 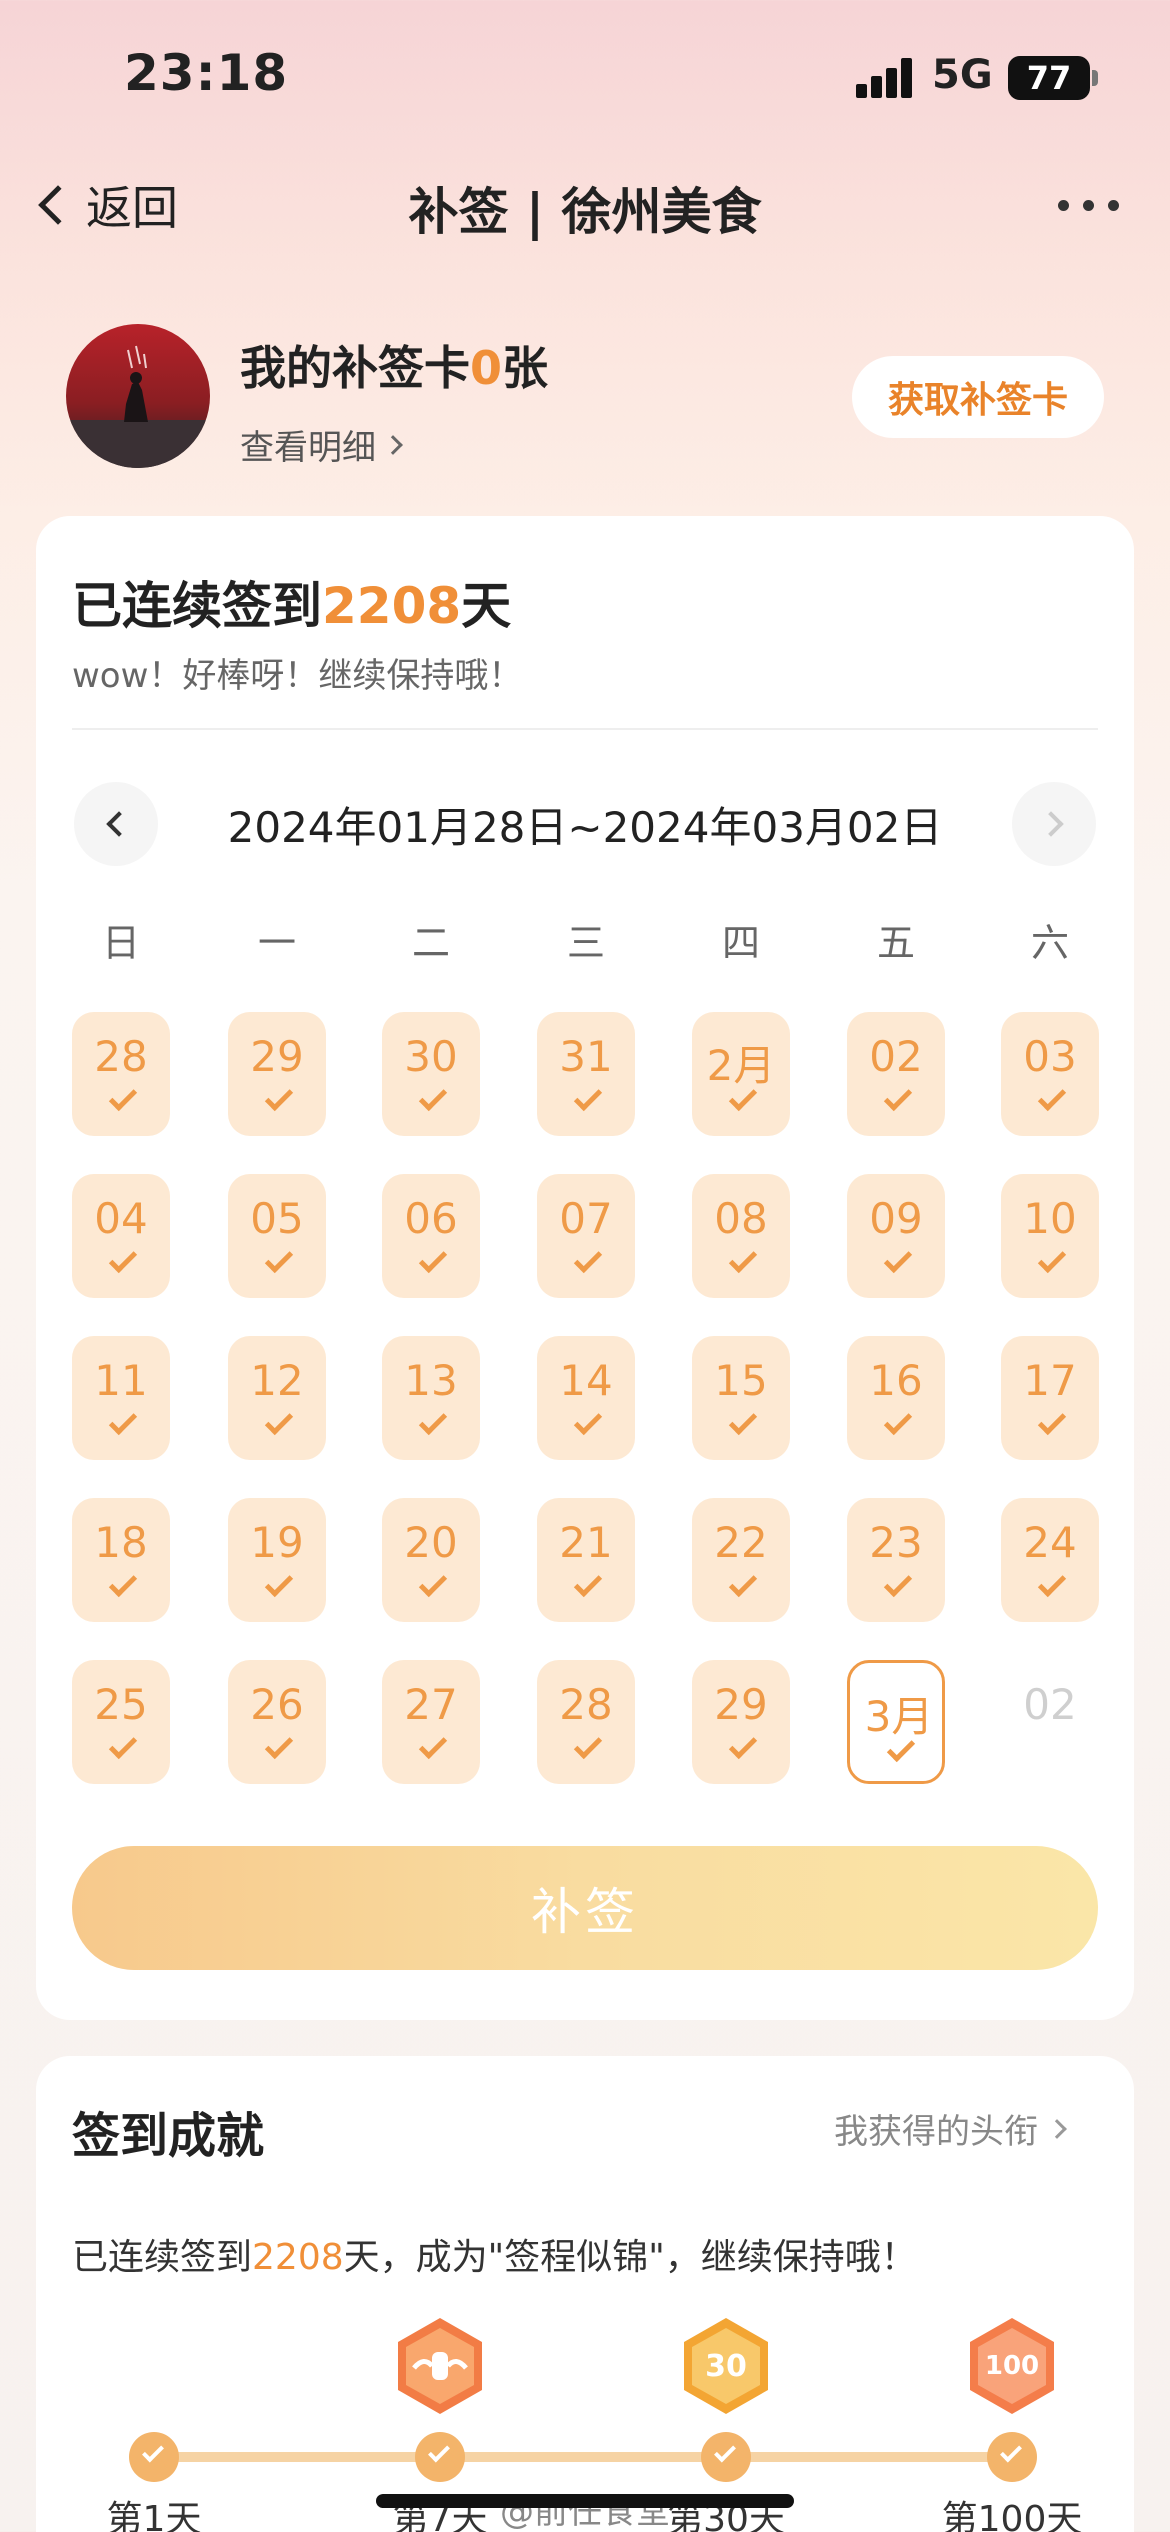 What do you see at coordinates (586, 1218) in the screenshot?
I see `day-number: 07` at bounding box center [586, 1218].